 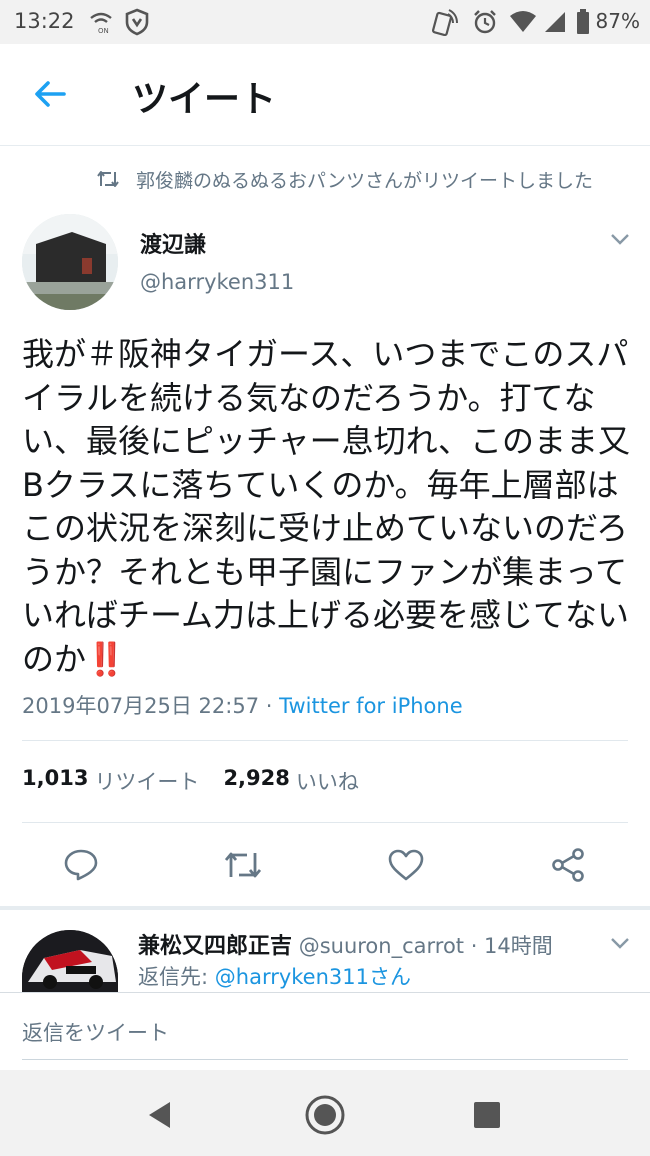 I want to click on nav-back-button, so click(x=161, y=1115).